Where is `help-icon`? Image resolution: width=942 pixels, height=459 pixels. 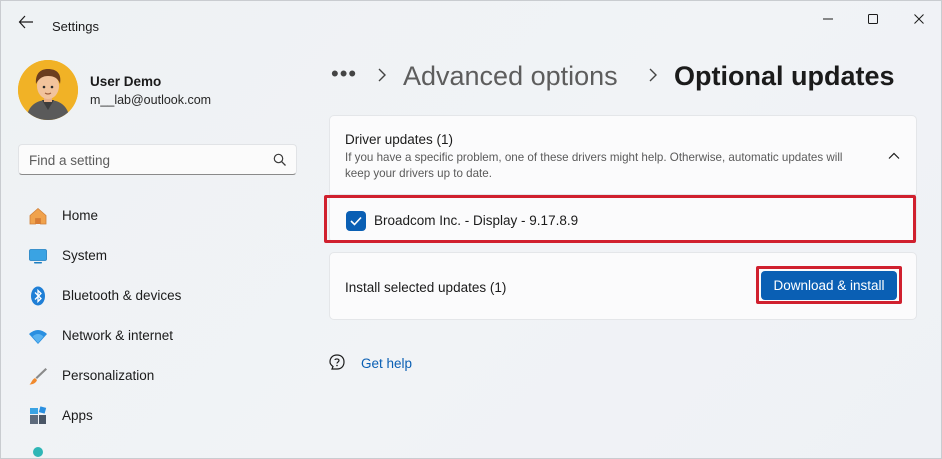 help-icon is located at coordinates (337, 362).